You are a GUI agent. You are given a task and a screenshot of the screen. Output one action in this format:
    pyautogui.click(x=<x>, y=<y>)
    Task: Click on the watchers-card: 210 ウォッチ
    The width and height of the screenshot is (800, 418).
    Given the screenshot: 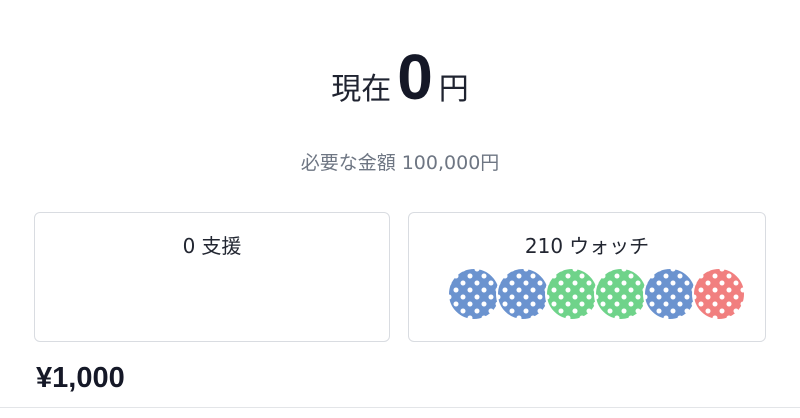 What is the action you would take?
    pyautogui.click(x=587, y=277)
    